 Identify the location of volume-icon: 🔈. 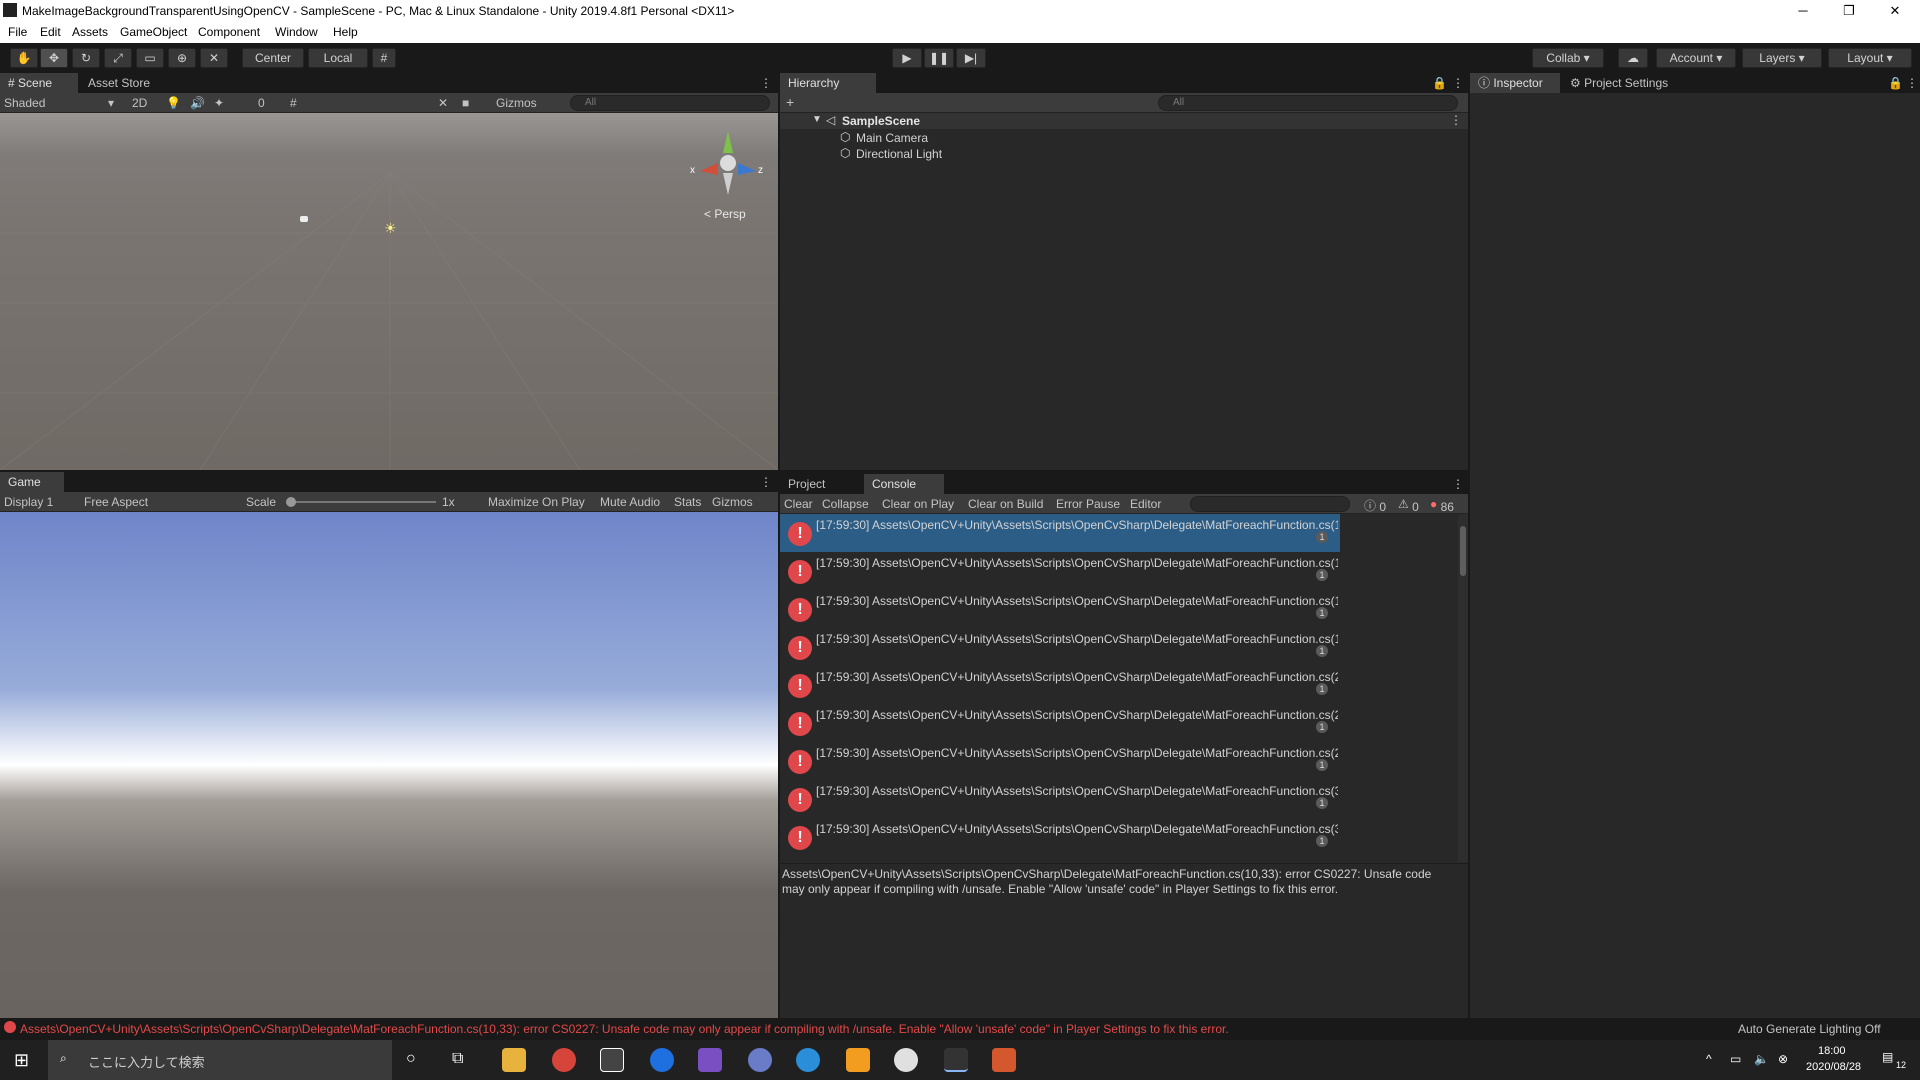
(1761, 1059).